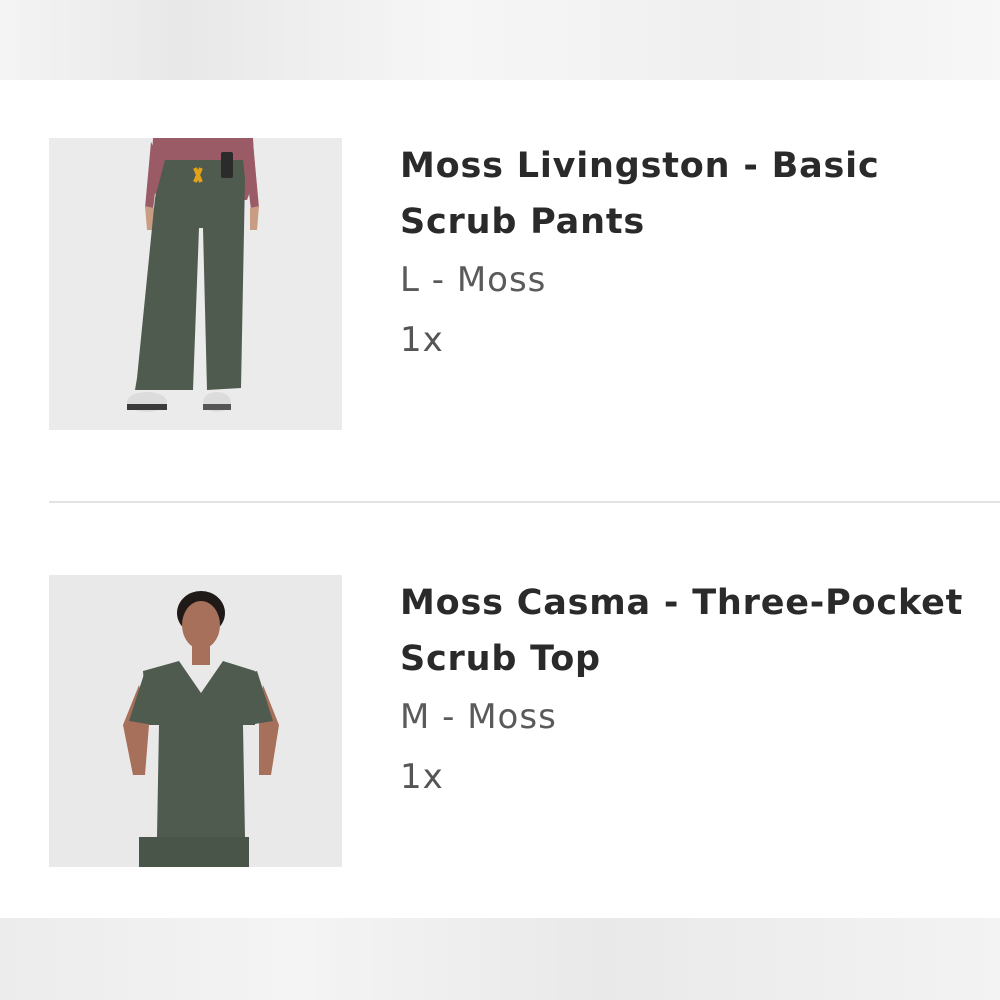 The height and width of the screenshot is (1000, 1000). I want to click on top-illustration, so click(195, 721).